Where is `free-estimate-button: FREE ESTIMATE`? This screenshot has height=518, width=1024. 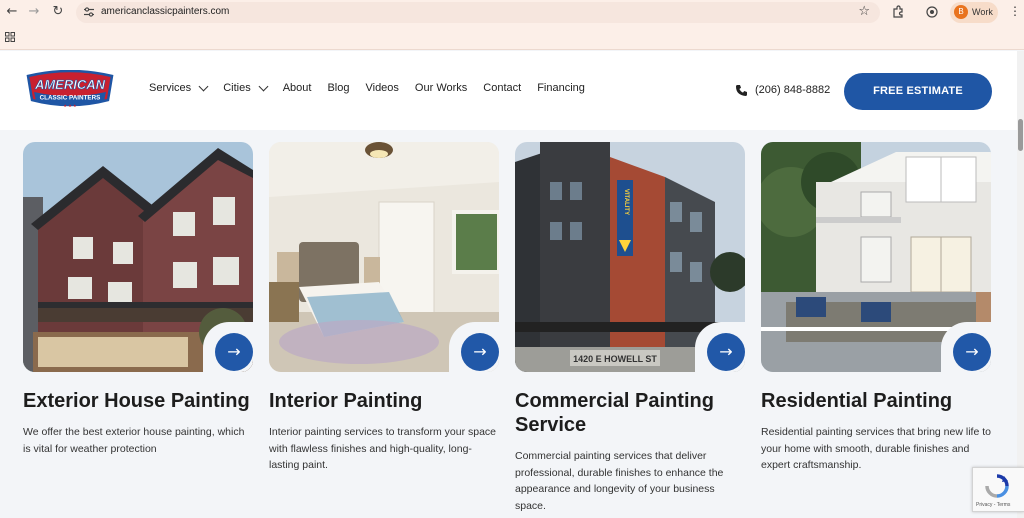
free-estimate-button: FREE ESTIMATE is located at coordinates (918, 91).